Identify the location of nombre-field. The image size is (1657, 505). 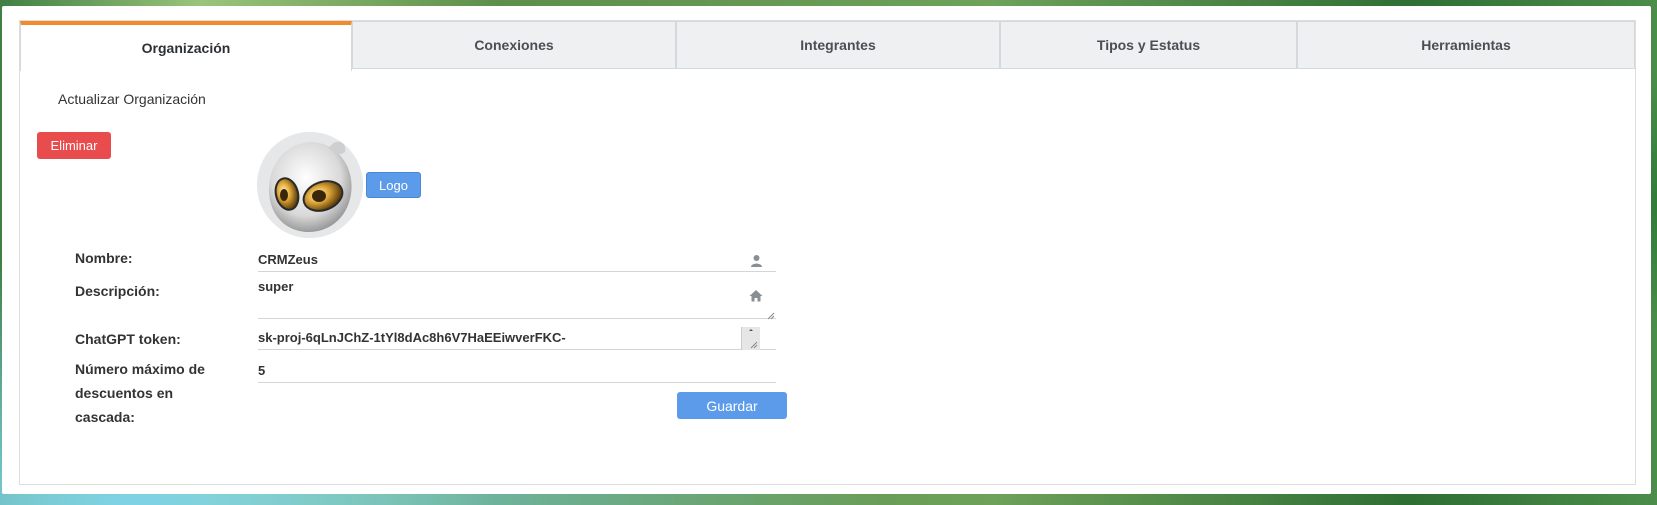
(517, 260).